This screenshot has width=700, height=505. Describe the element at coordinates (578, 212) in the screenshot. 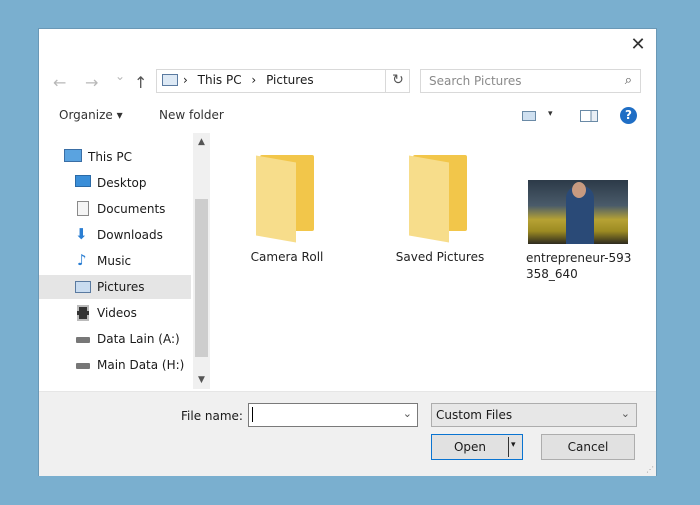

I see `image-thumbnail` at that location.